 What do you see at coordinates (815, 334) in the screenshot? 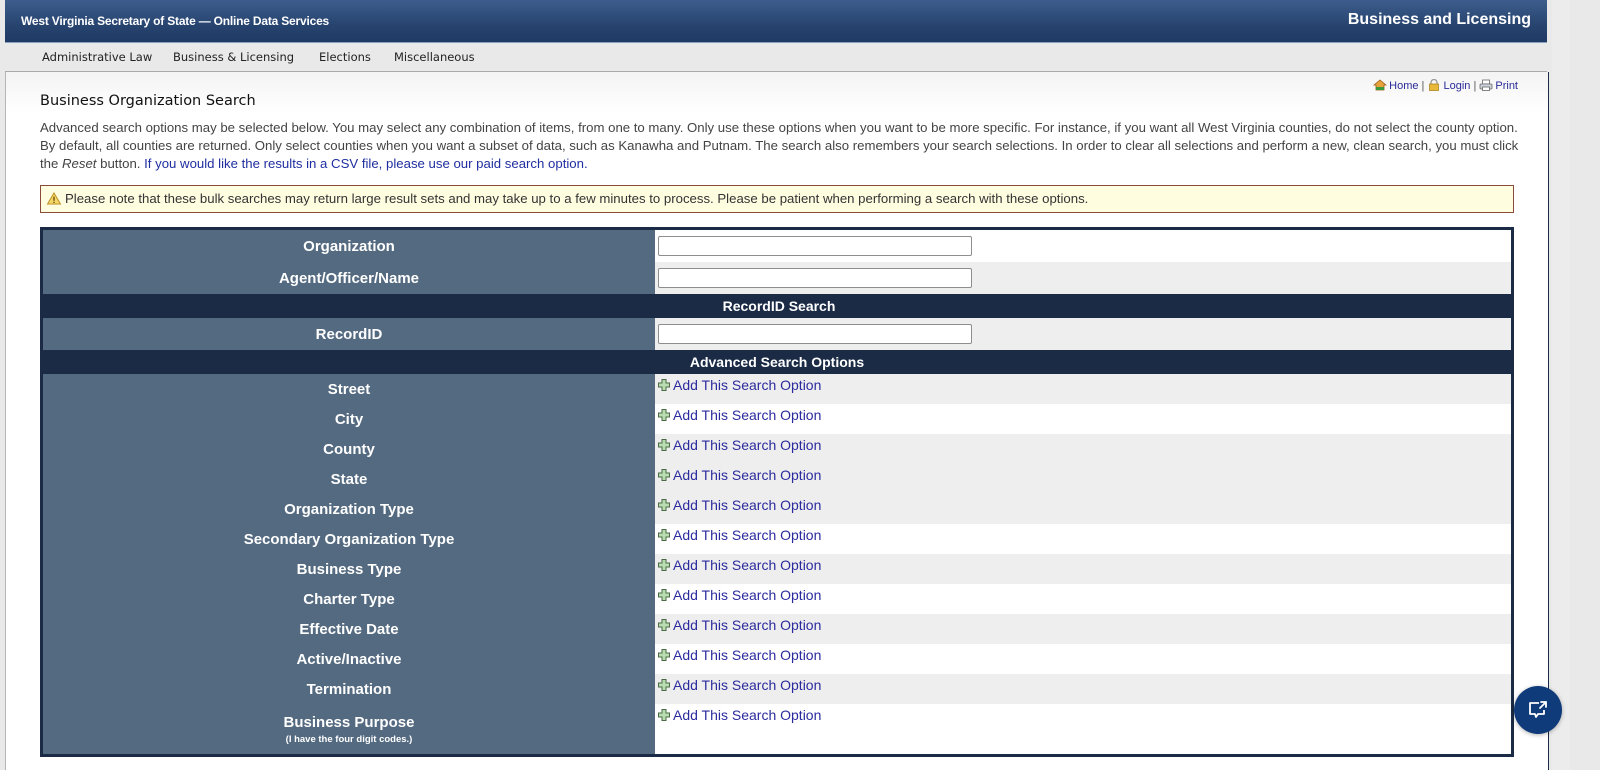
I see `recordid-input` at bounding box center [815, 334].